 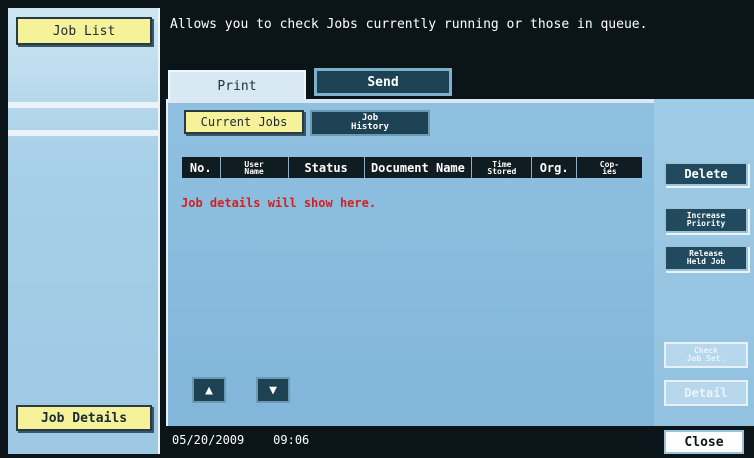 What do you see at coordinates (706, 393) in the screenshot?
I see `detail-button: Detail` at bounding box center [706, 393].